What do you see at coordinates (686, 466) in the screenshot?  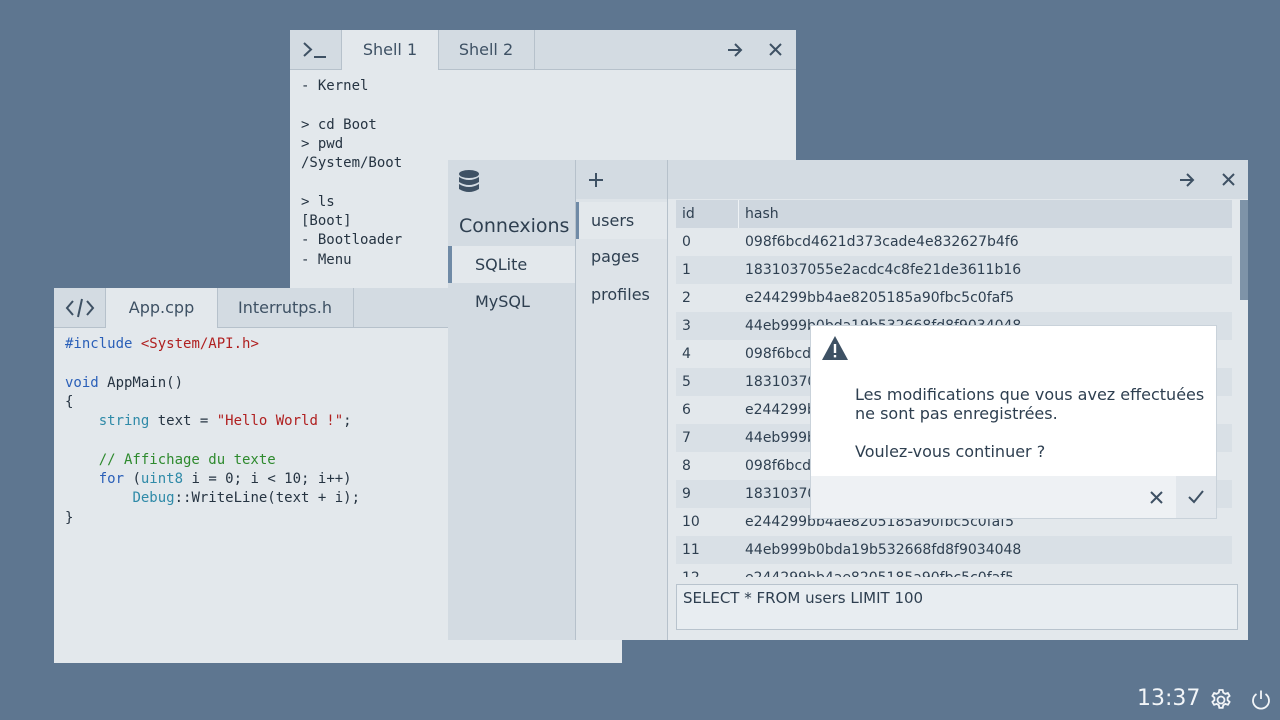 I see `cell-id: 8` at bounding box center [686, 466].